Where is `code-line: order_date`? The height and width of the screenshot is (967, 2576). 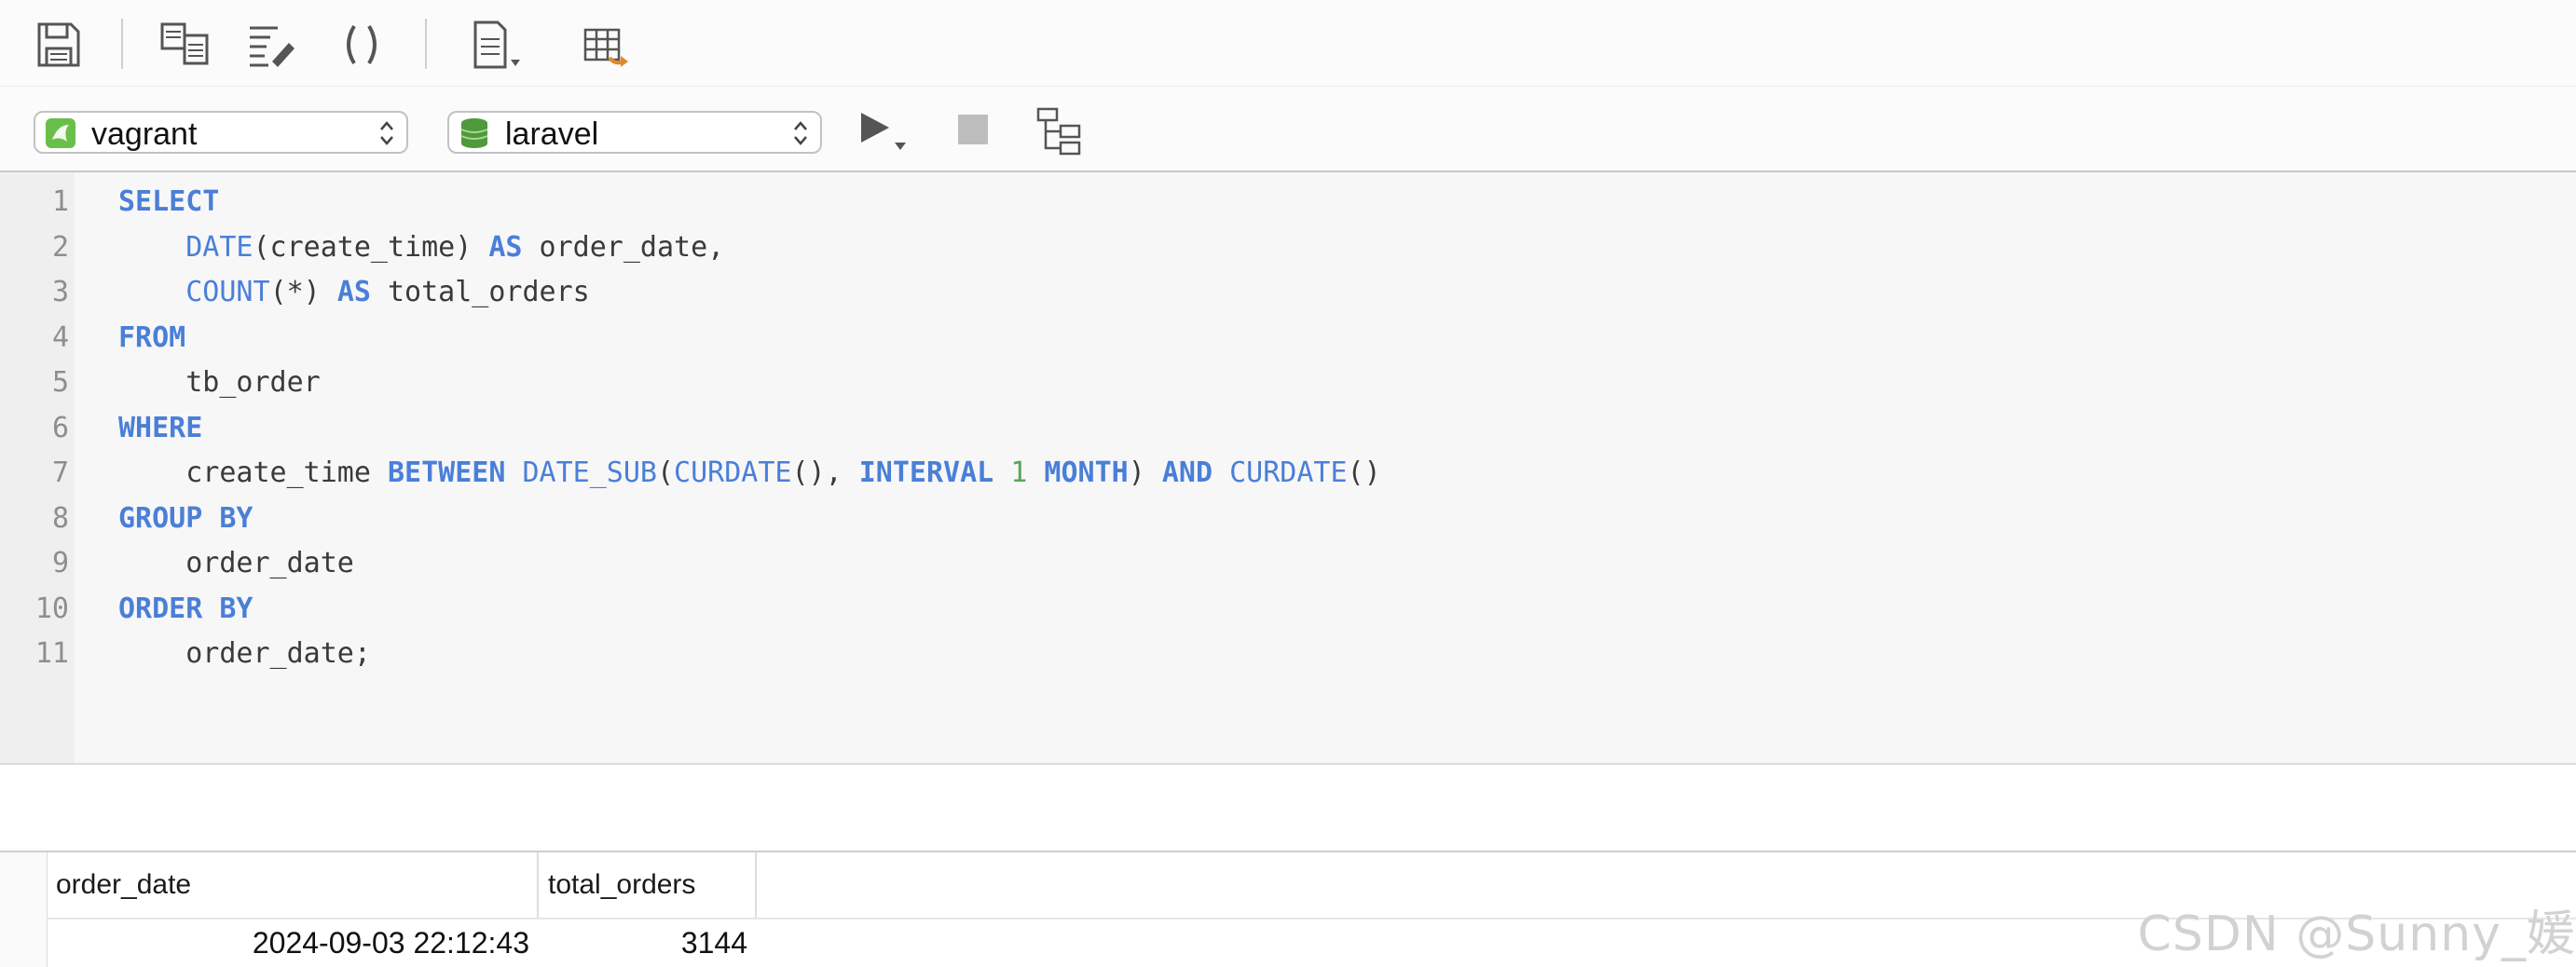 code-line: order_date is located at coordinates (236, 563).